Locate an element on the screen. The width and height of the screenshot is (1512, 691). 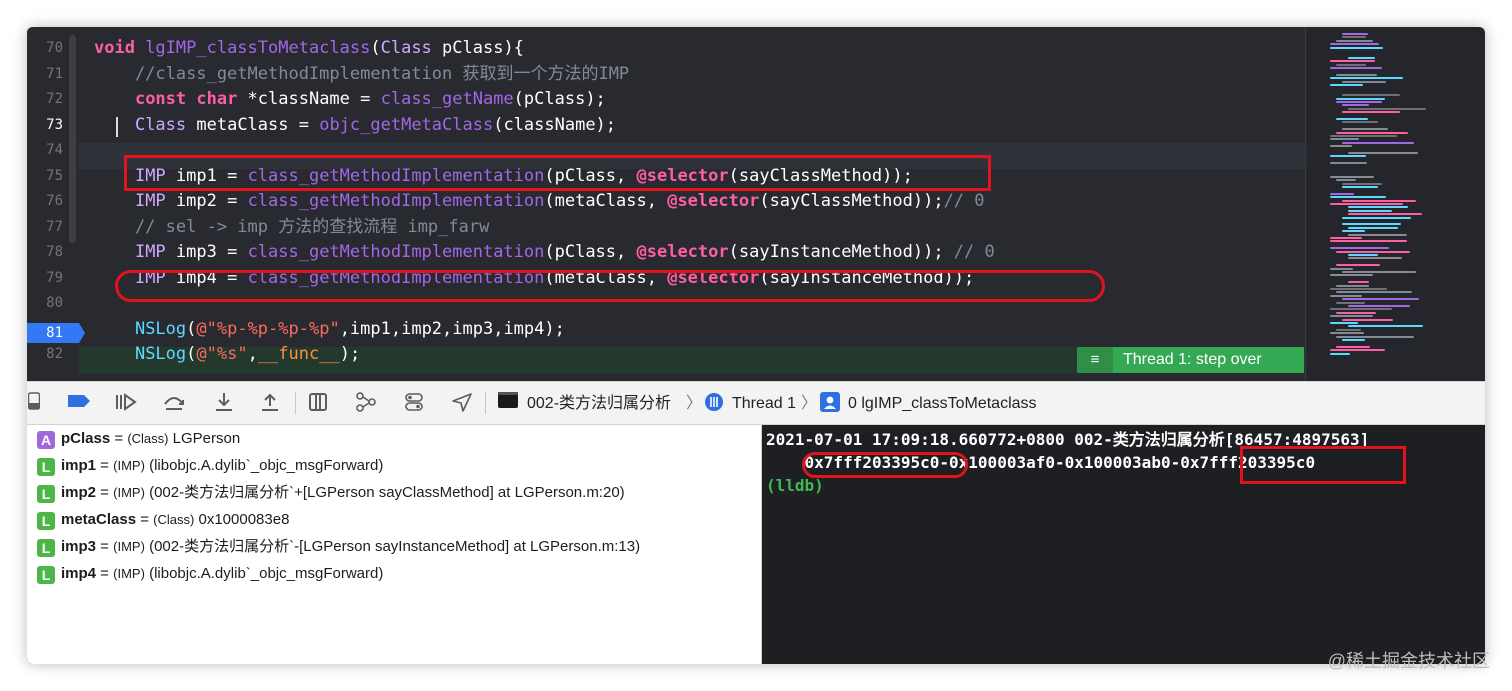
breakpoints-toggle-icon is located at coordinates (79, 403).